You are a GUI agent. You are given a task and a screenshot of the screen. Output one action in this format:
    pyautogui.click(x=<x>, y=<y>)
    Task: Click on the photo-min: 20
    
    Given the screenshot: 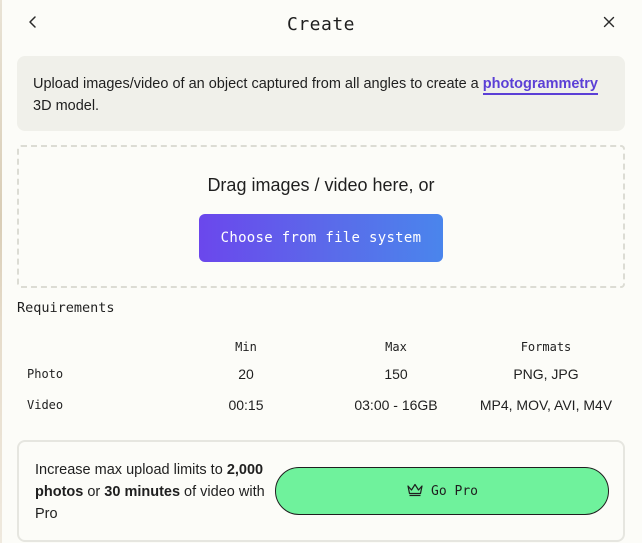 What is the action you would take?
    pyautogui.click(x=246, y=373)
    